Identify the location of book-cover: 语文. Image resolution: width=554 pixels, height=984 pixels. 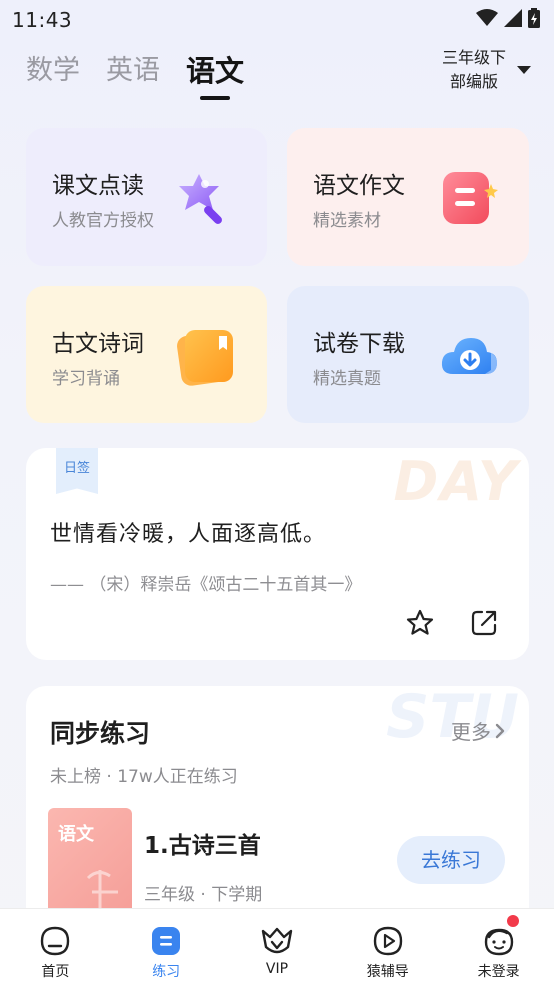
(90, 863).